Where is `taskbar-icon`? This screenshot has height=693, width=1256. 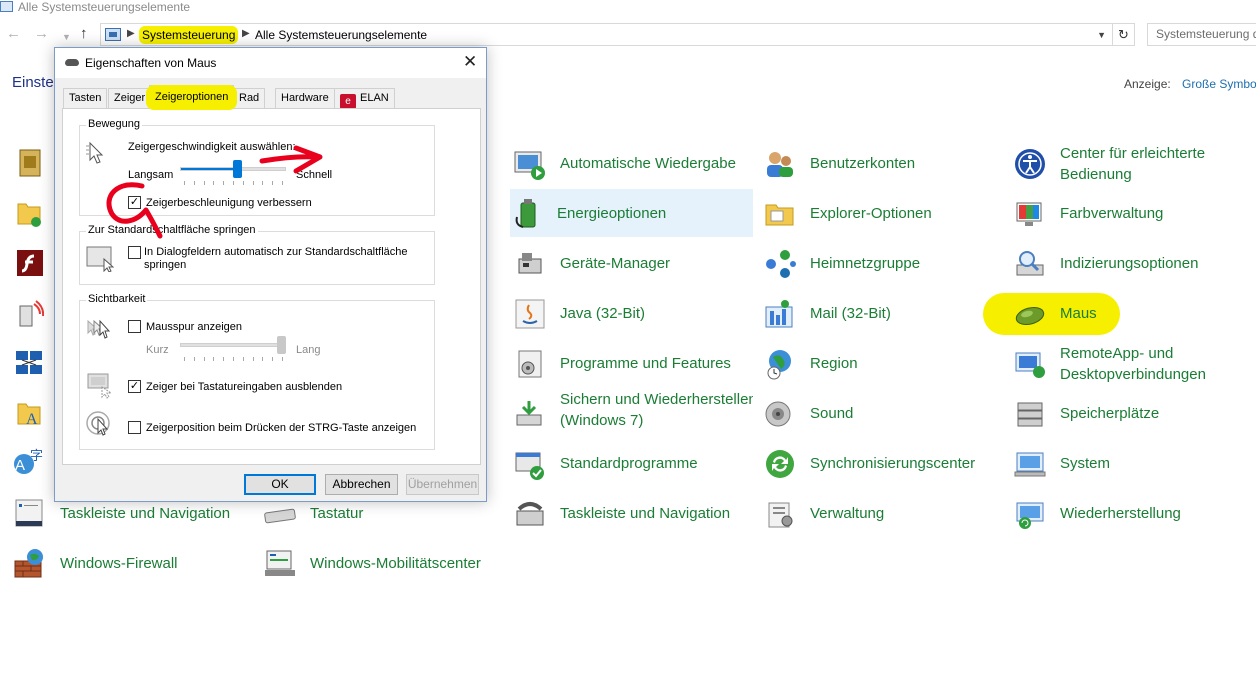
taskbar-icon is located at coordinates (29, 513).